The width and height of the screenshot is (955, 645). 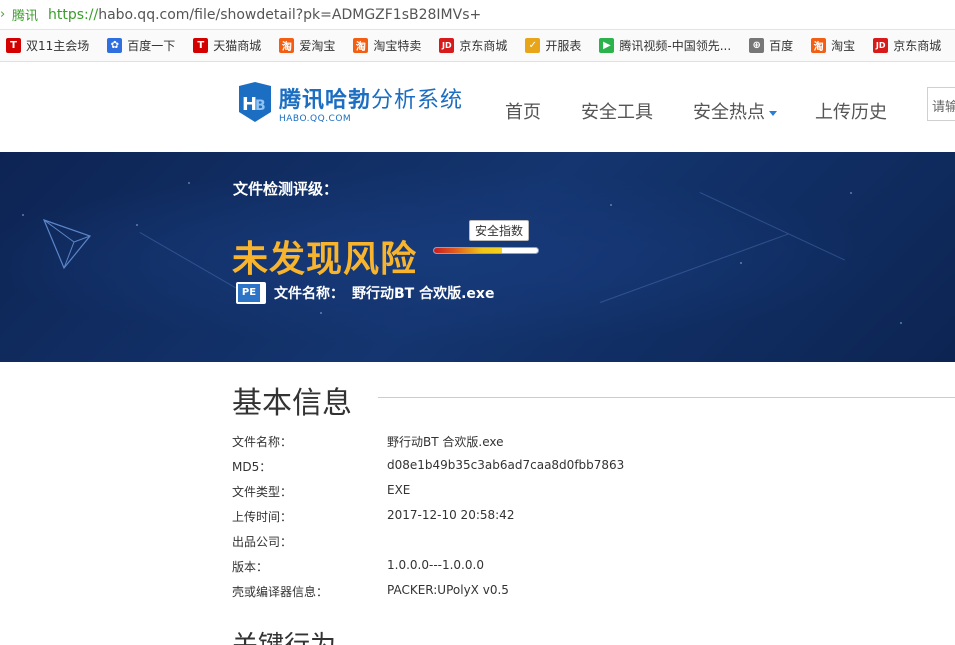 I want to click on info-key: 文件名称：, so click(x=262, y=442).